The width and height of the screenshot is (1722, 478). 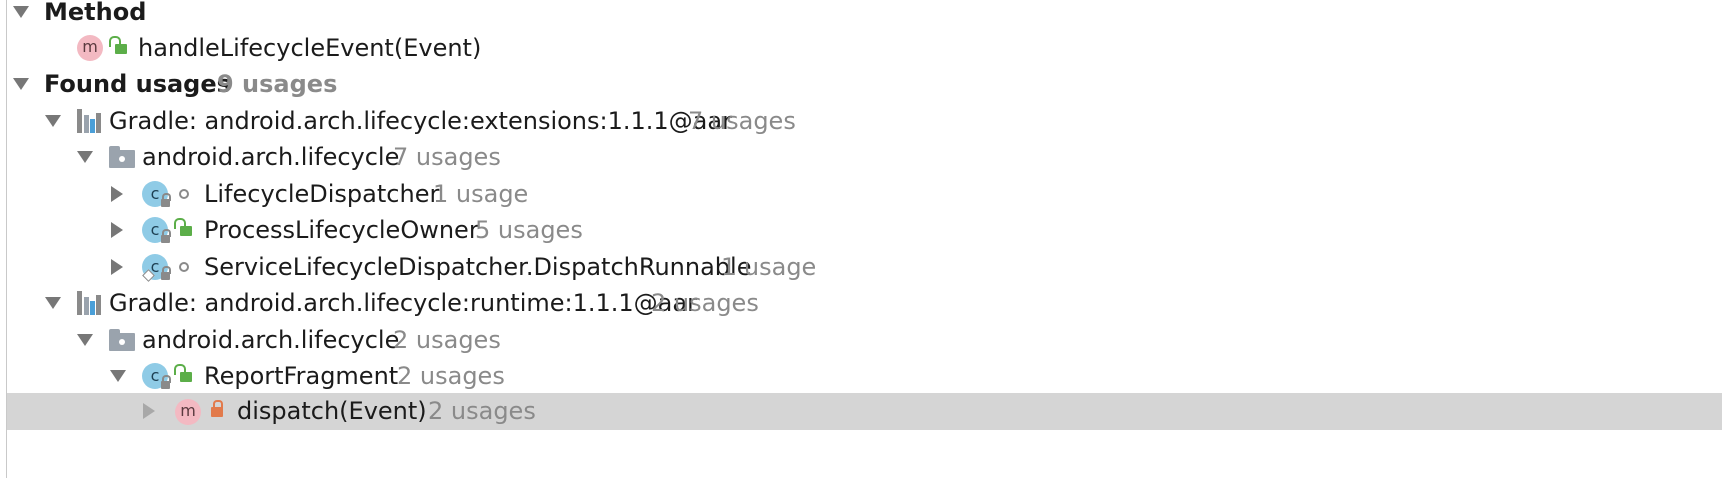 What do you see at coordinates (447, 157) in the screenshot?
I see `package-usage-count: 7 usages` at bounding box center [447, 157].